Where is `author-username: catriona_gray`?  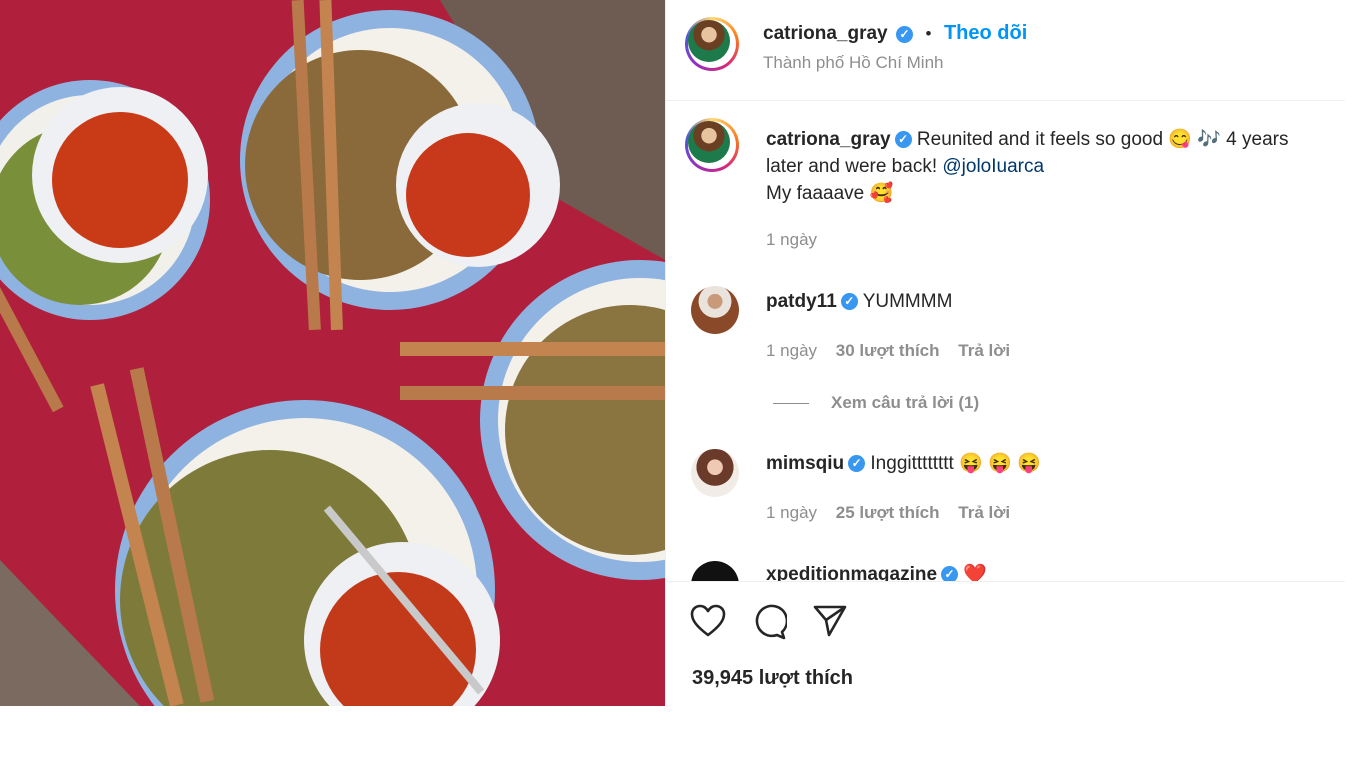
author-username: catriona_gray is located at coordinates (825, 33).